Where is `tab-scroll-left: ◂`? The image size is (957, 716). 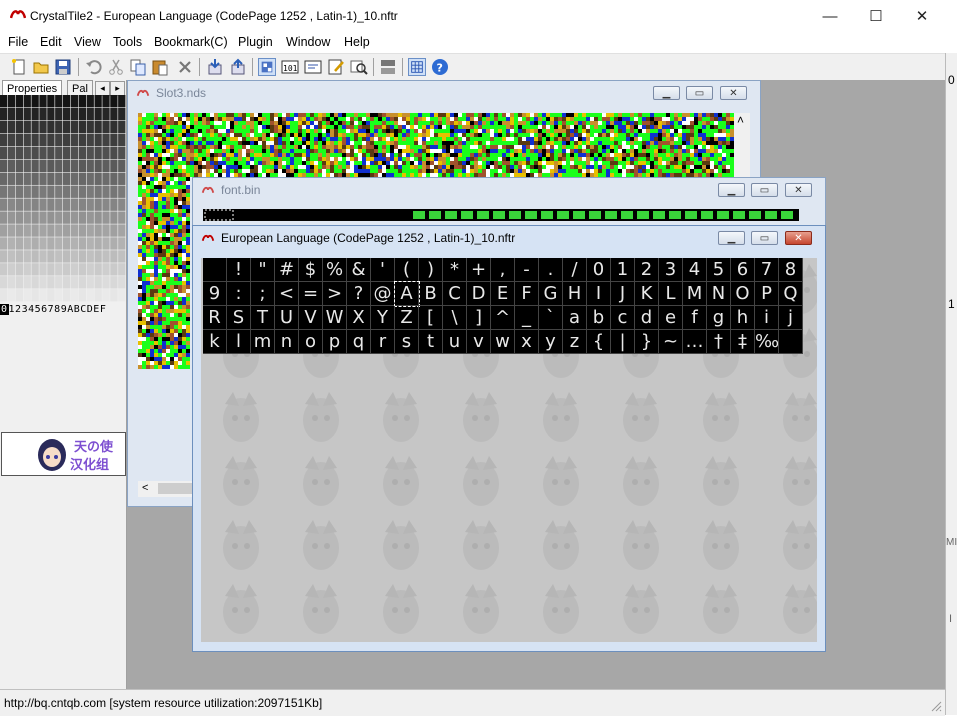
tab-scroll-left: ◂ is located at coordinates (102, 88).